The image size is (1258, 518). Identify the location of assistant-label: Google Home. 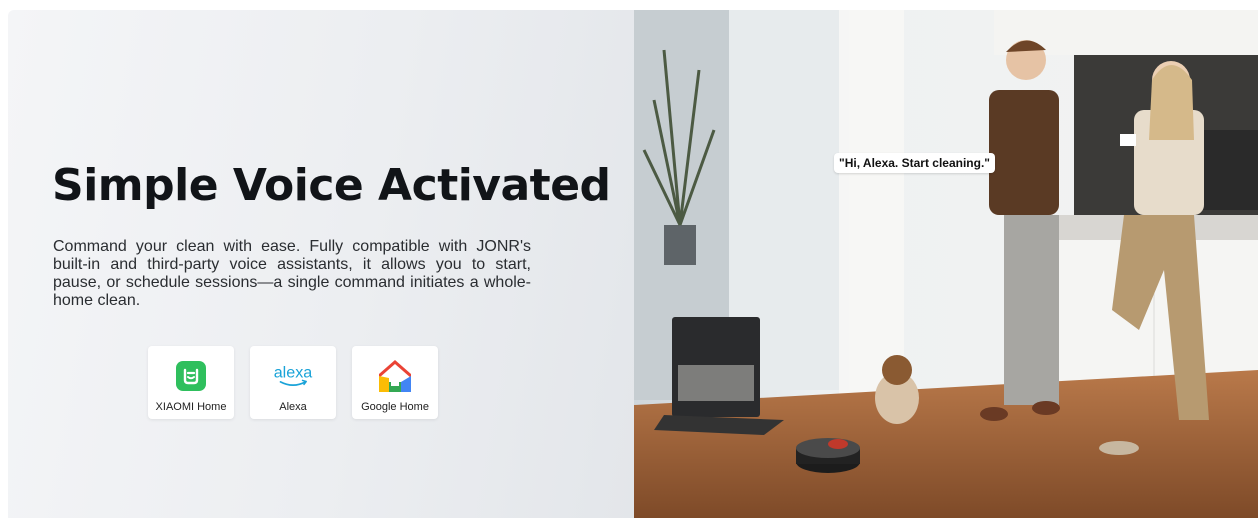
(395, 407).